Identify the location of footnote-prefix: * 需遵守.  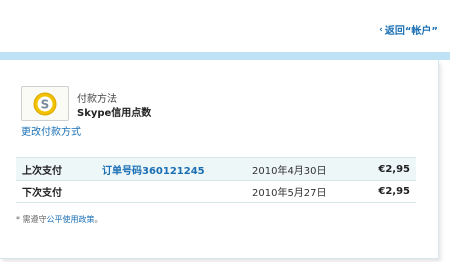
(31, 219).